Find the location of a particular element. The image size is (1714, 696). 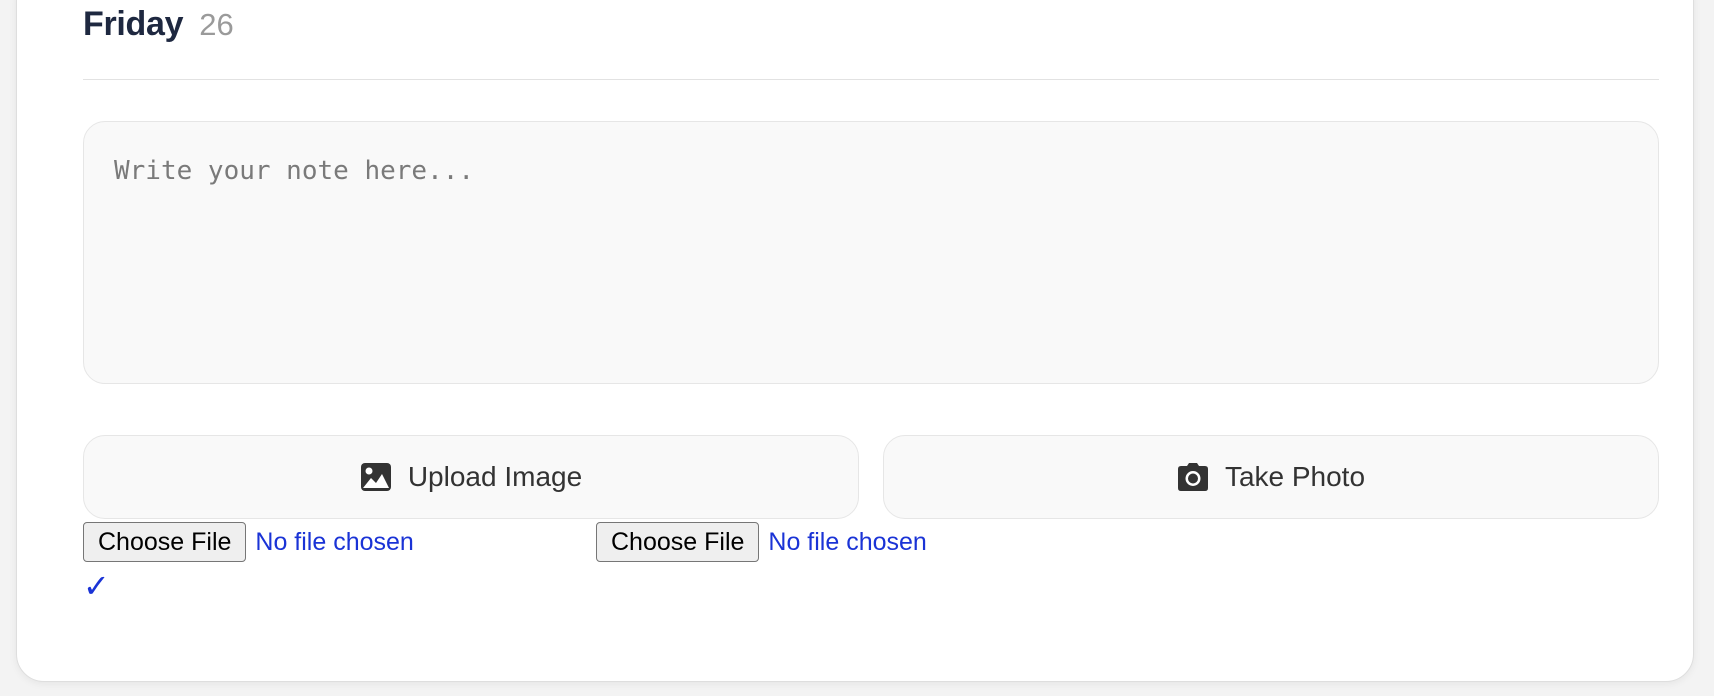

header-divider is located at coordinates (871, 79).